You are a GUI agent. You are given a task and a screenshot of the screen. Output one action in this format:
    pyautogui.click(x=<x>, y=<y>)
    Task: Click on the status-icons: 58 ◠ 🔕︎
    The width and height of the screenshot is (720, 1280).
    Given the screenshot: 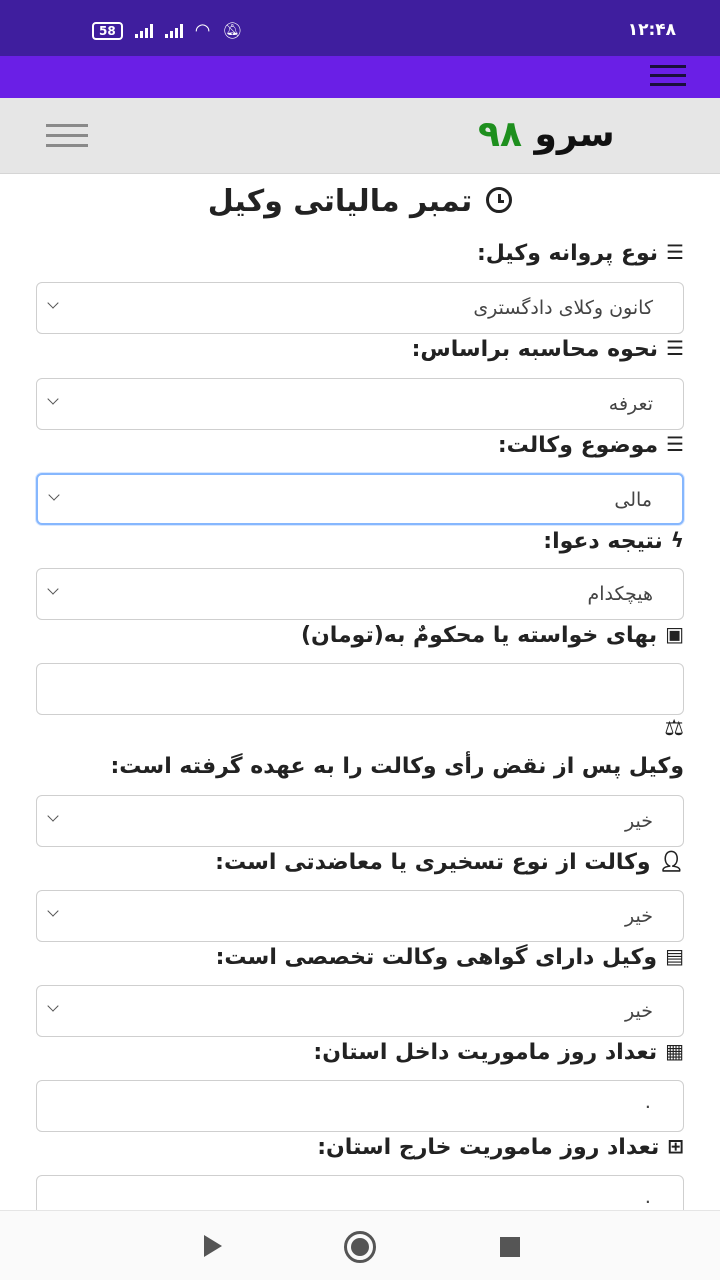 What is the action you would take?
    pyautogui.click(x=167, y=30)
    